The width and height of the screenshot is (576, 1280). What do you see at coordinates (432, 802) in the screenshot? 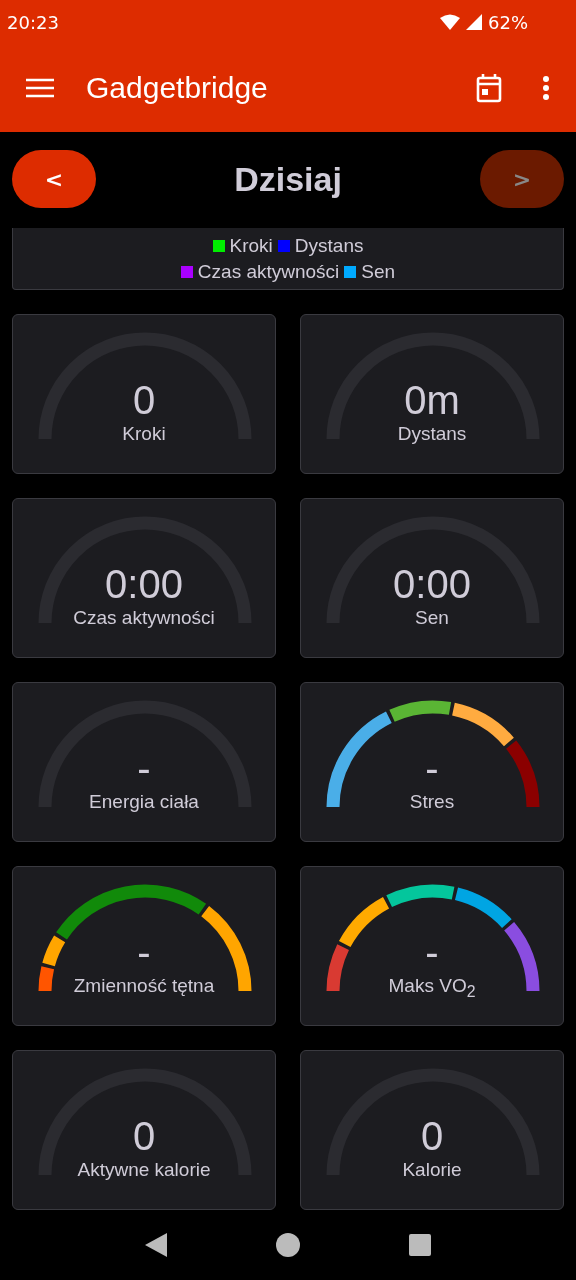
I see `metric-label: Stres` at bounding box center [432, 802].